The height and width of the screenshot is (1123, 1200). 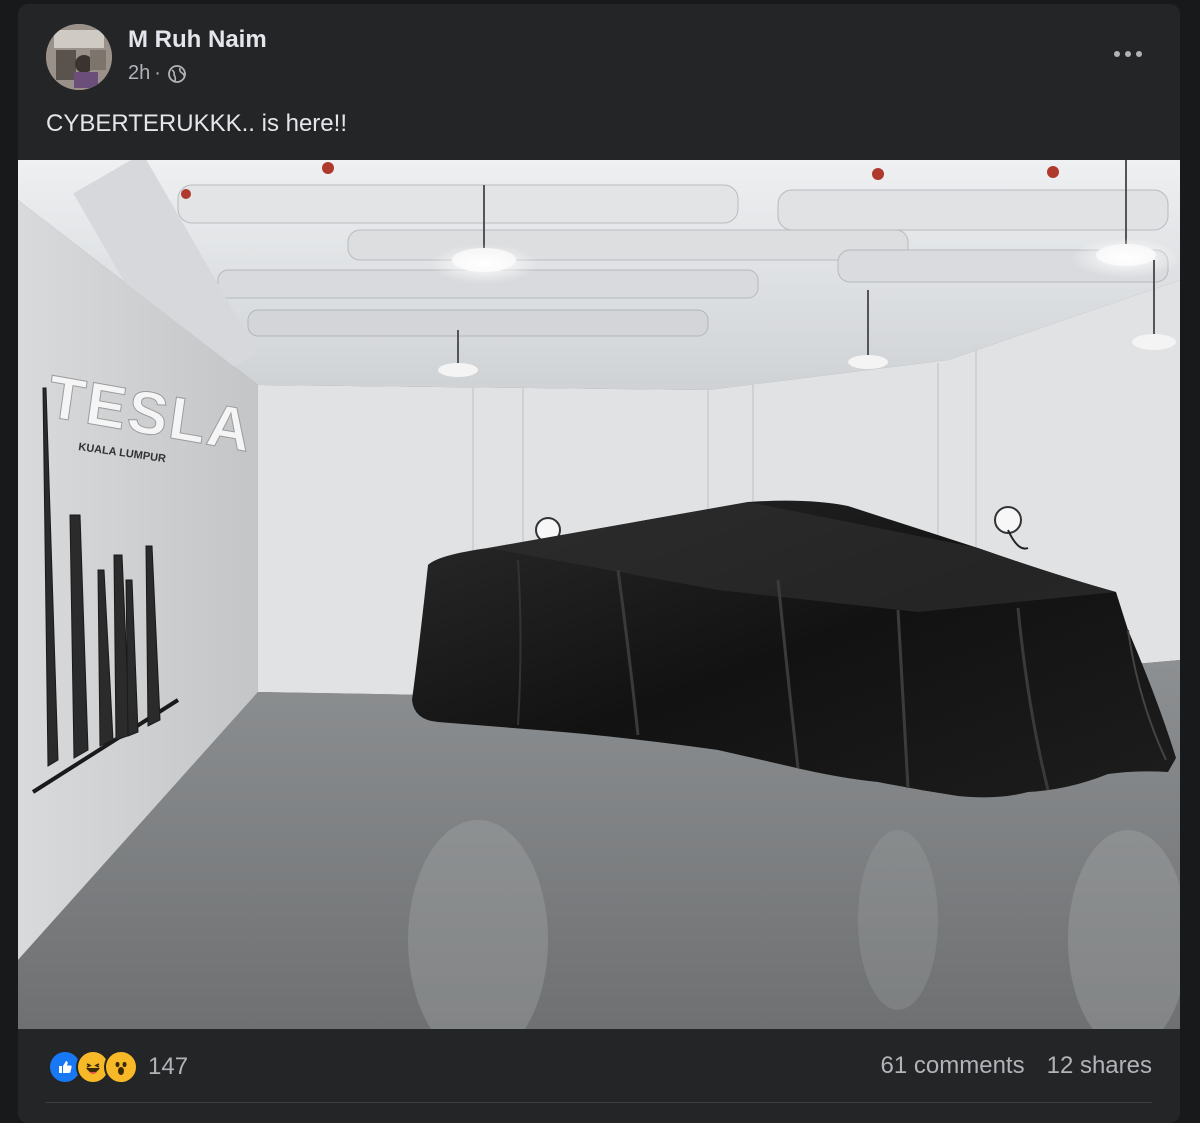 I want to click on reaction-count: 147, so click(x=168, y=1067).